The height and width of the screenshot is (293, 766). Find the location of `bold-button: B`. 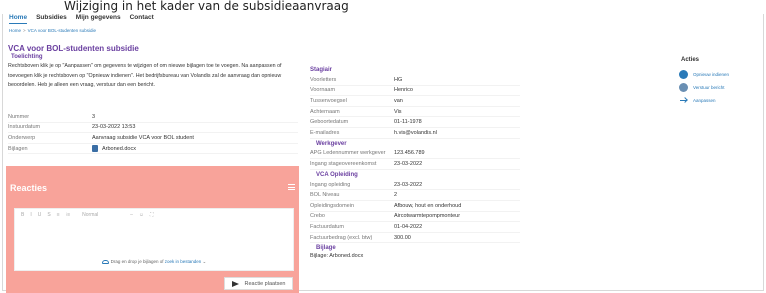

bold-button: B is located at coordinates (22, 215).